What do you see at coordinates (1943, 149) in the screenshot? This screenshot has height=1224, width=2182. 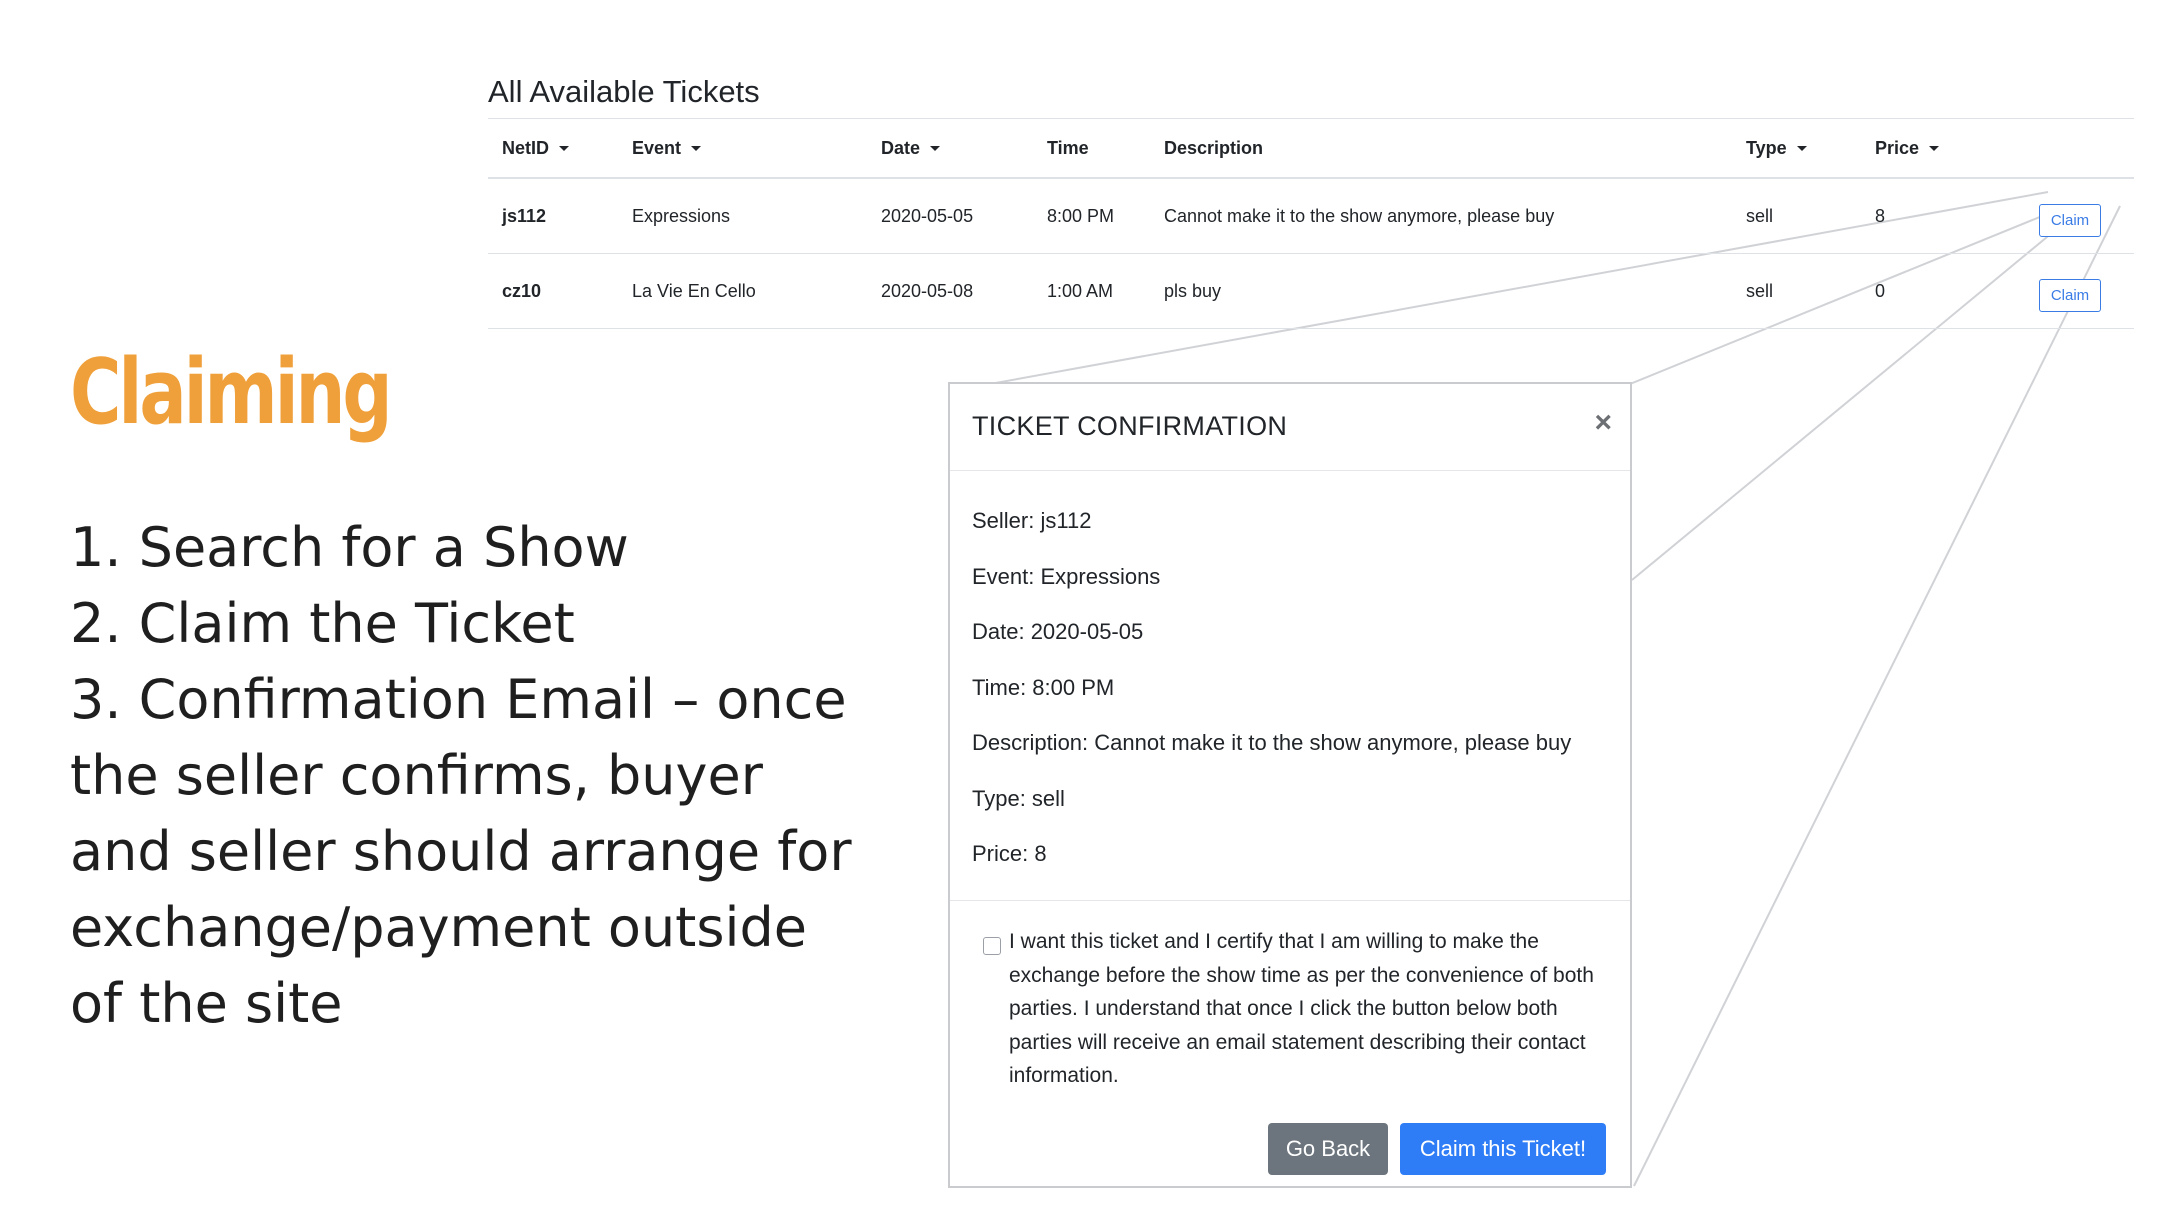 I see `column-header-price: Price` at bounding box center [1943, 149].